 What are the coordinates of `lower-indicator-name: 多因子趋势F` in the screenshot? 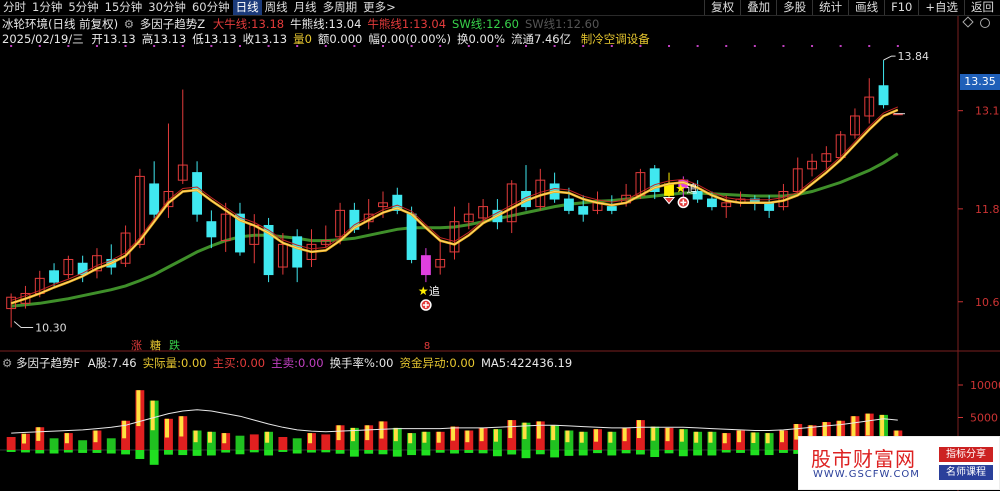 It's located at (48, 363).